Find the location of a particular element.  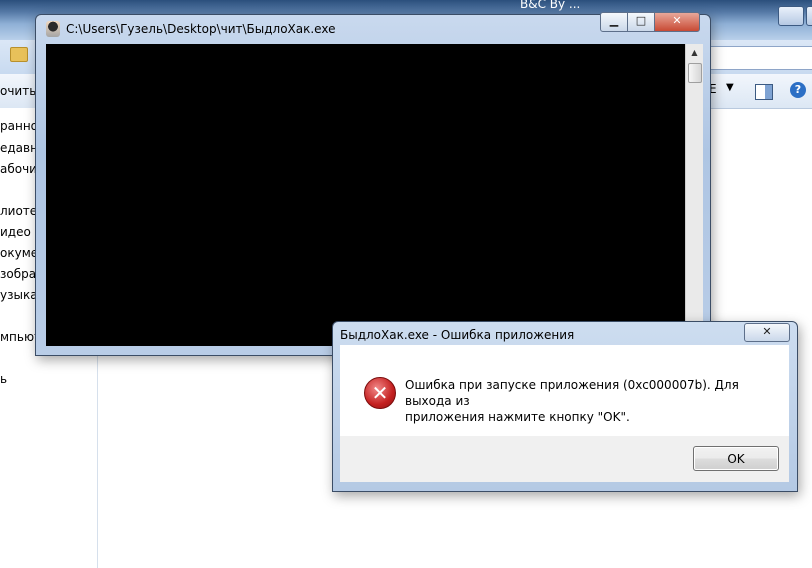

organize-button: очить is located at coordinates (18, 91).